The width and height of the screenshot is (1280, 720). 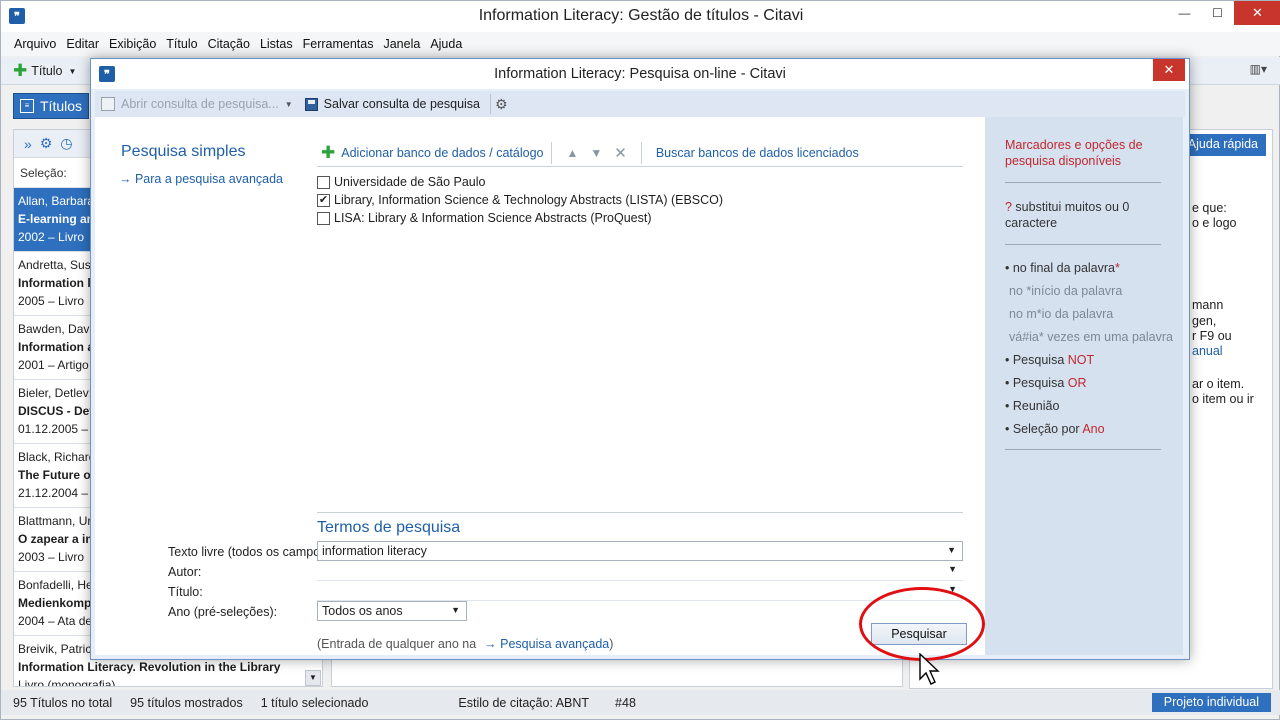 I want to click on free-text-value: information literacy, so click(x=374, y=551).